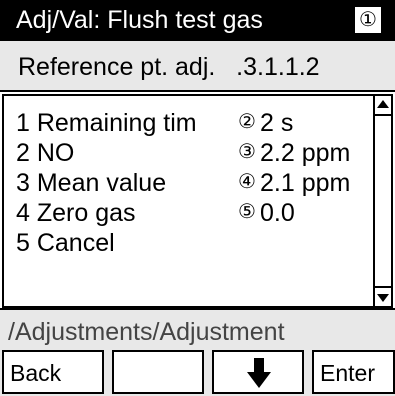 This screenshot has width=395, height=396. I want to click on callout-marker-1: ①, so click(368, 20).